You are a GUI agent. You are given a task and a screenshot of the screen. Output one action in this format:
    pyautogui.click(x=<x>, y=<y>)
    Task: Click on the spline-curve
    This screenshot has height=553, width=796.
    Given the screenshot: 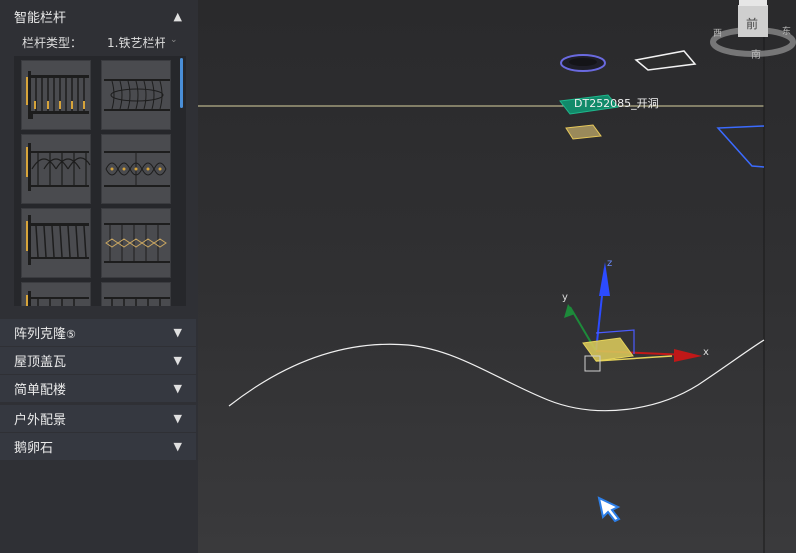 What is the action you would take?
    pyautogui.click(x=496, y=375)
    